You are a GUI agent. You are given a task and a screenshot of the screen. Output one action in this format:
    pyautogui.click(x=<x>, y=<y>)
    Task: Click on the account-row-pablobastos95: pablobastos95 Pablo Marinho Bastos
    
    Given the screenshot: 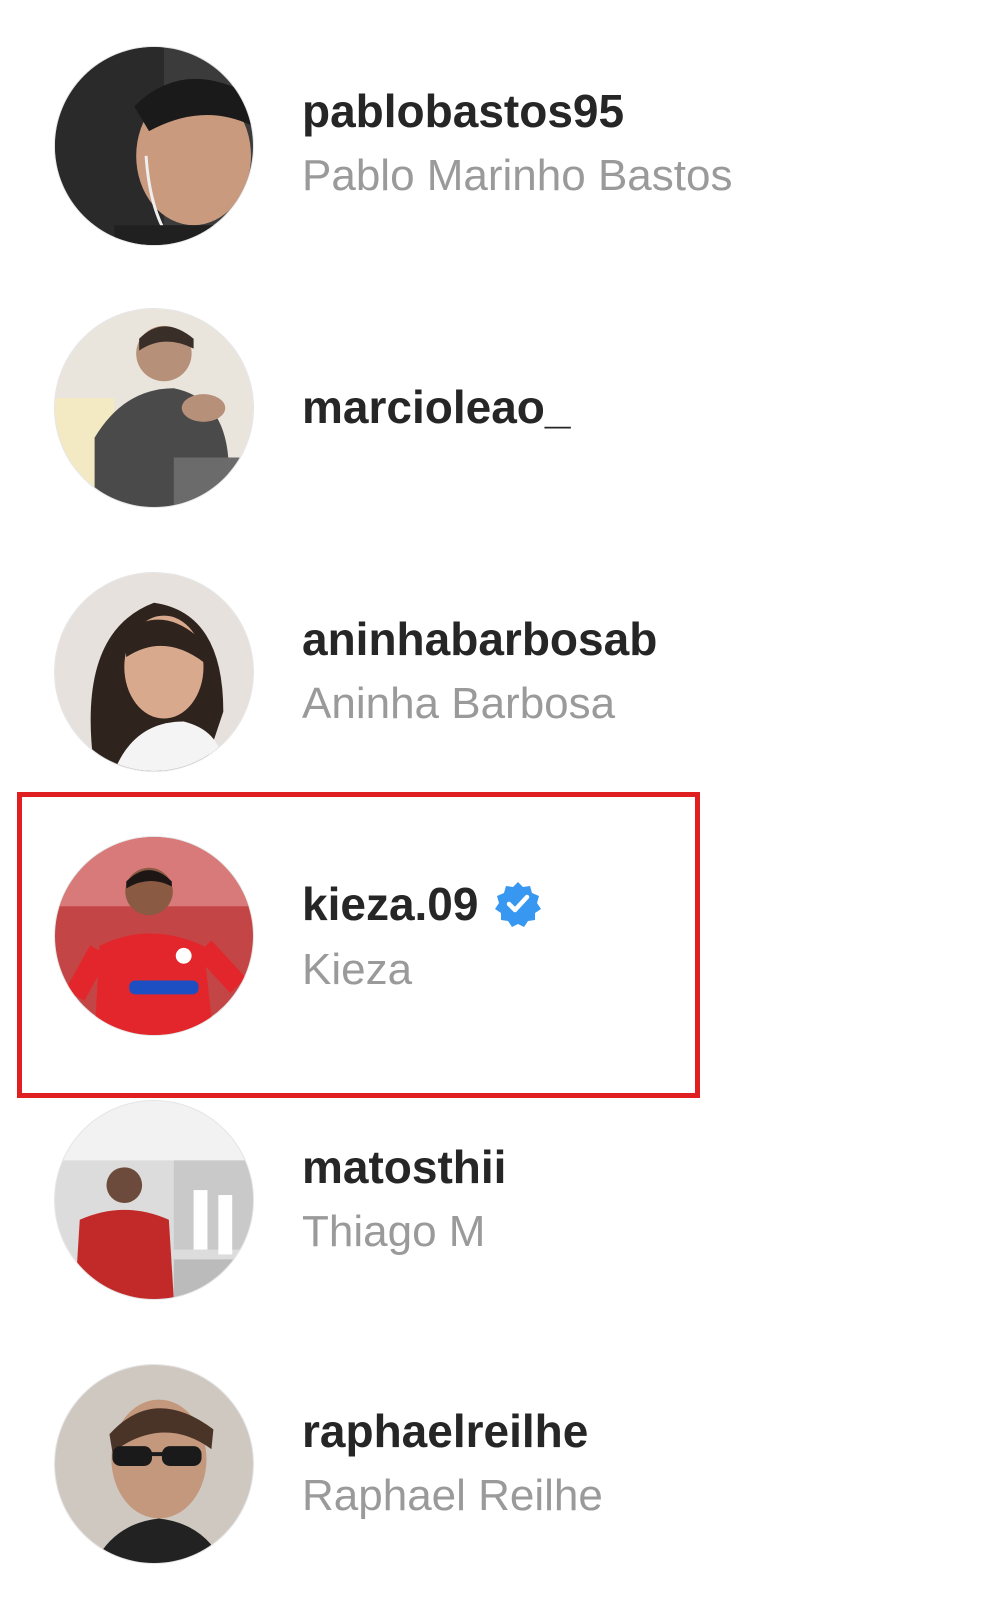 What is the action you would take?
    pyautogui.click(x=492, y=146)
    